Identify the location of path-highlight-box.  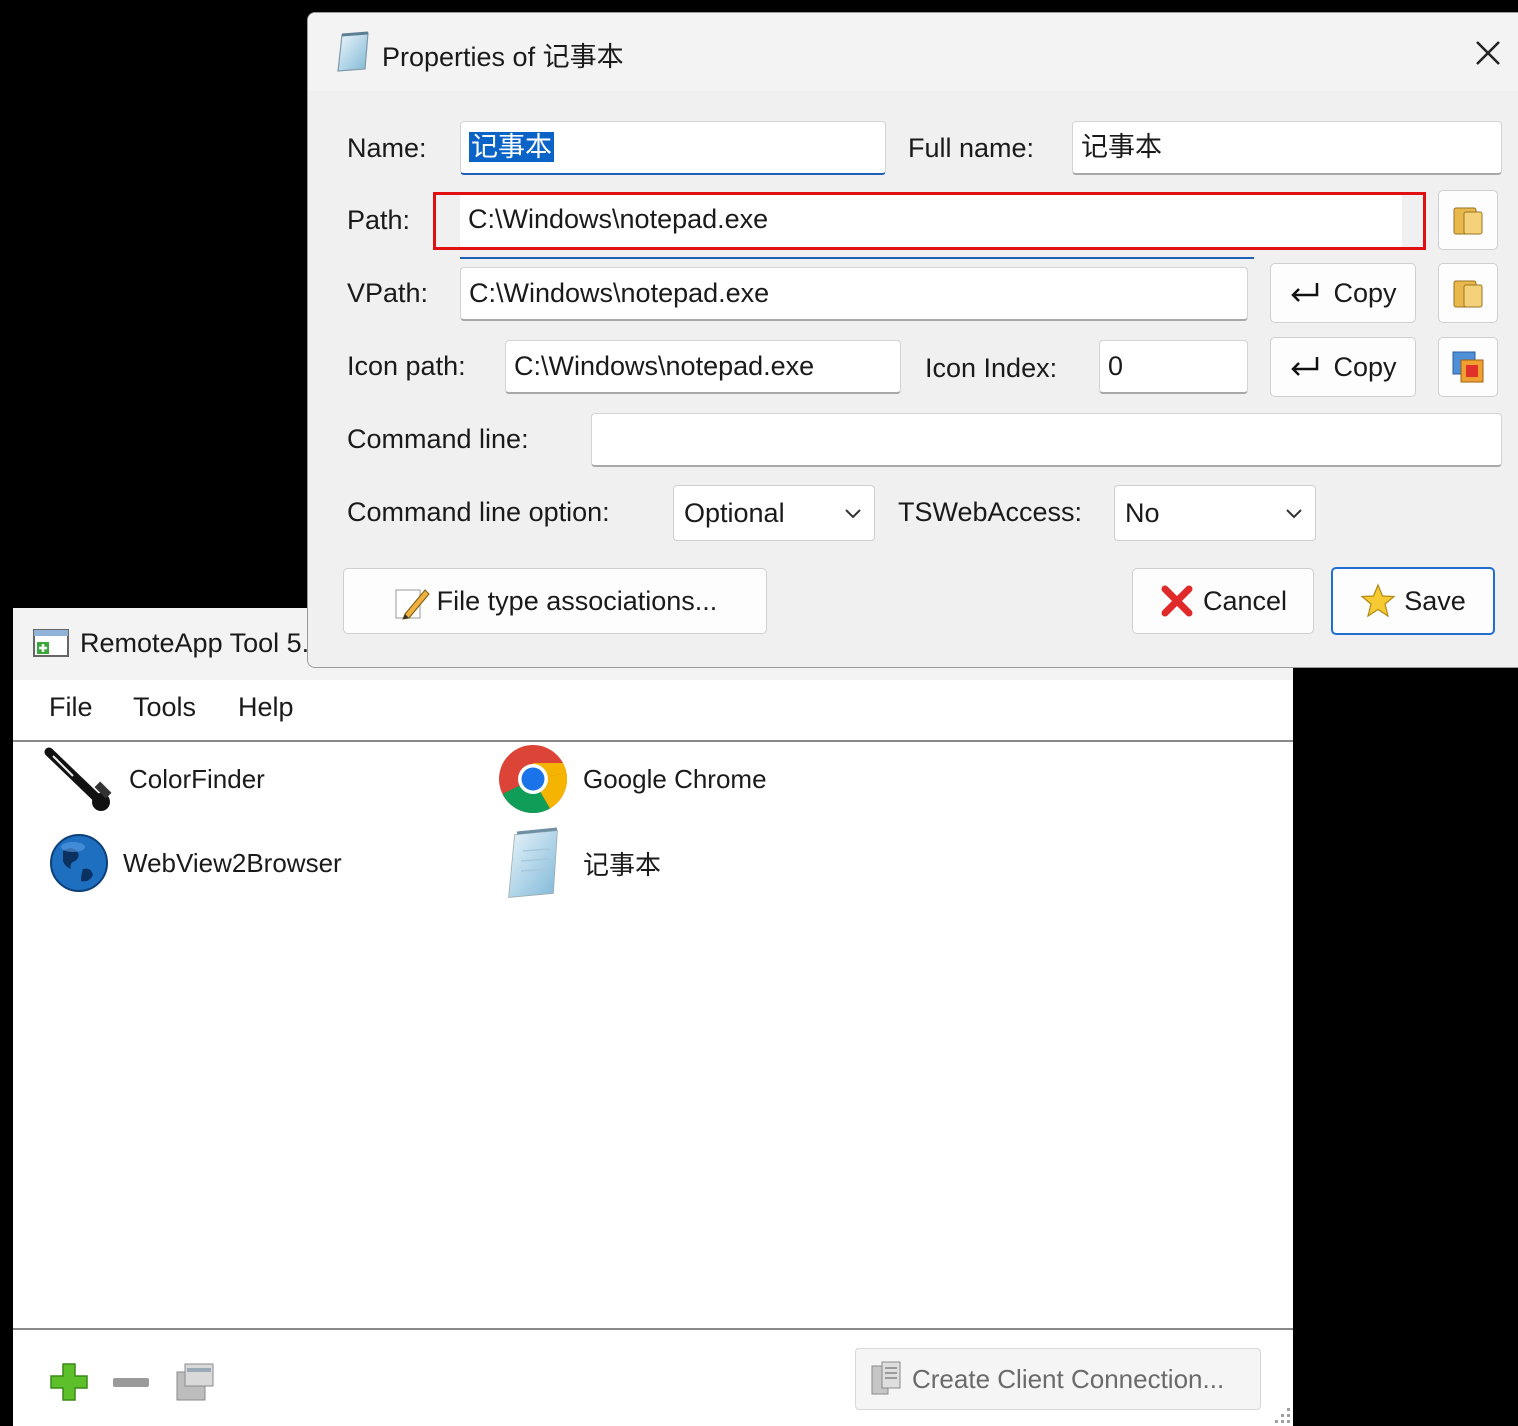
(929, 221).